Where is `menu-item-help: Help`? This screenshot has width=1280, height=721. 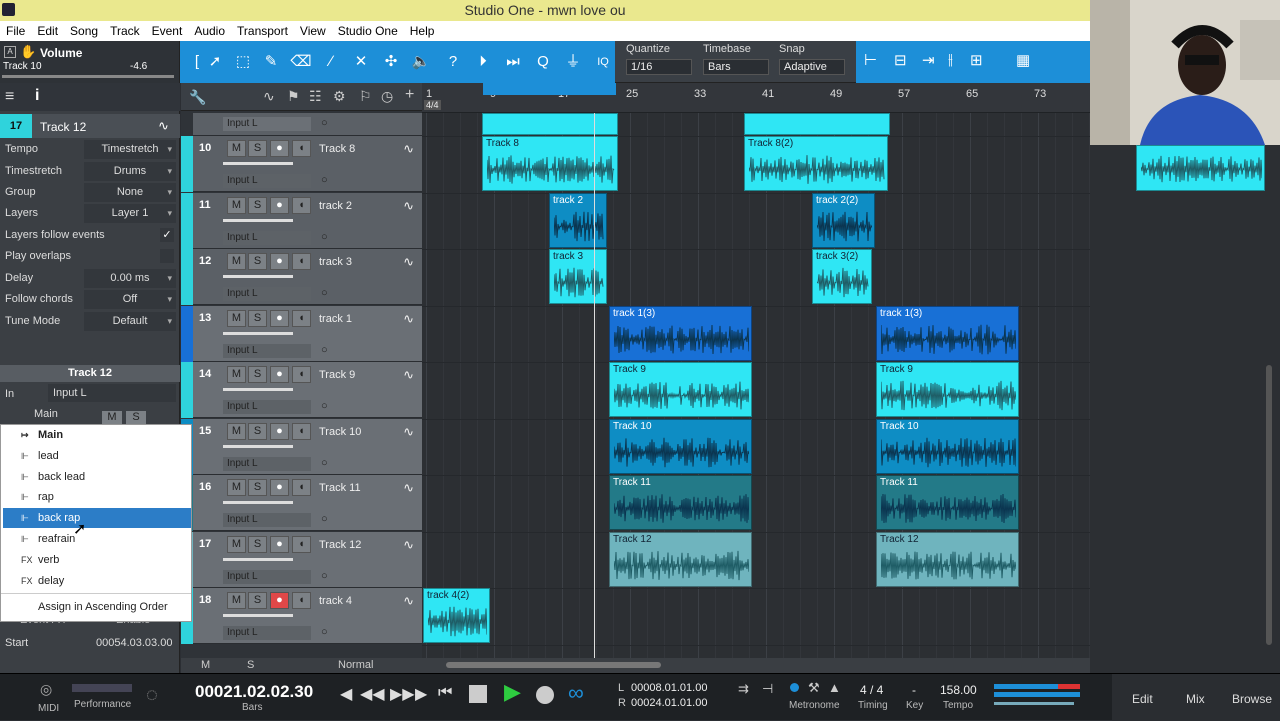 menu-item-help: Help is located at coordinates (422, 31).